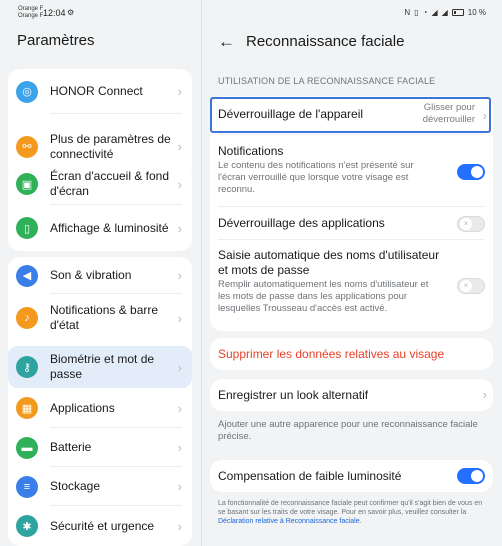 The image size is (502, 546). Describe the element at coordinates (350, 115) in the screenshot. I see `selection-highlight` at that location.